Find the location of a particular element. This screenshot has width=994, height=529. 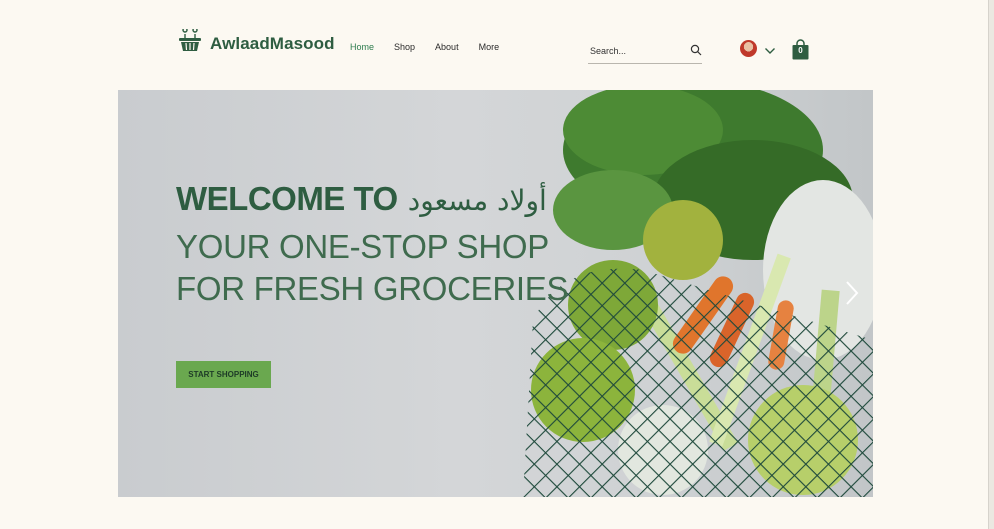

hero-headline-arabic: أولاد مسعود is located at coordinates (477, 200).